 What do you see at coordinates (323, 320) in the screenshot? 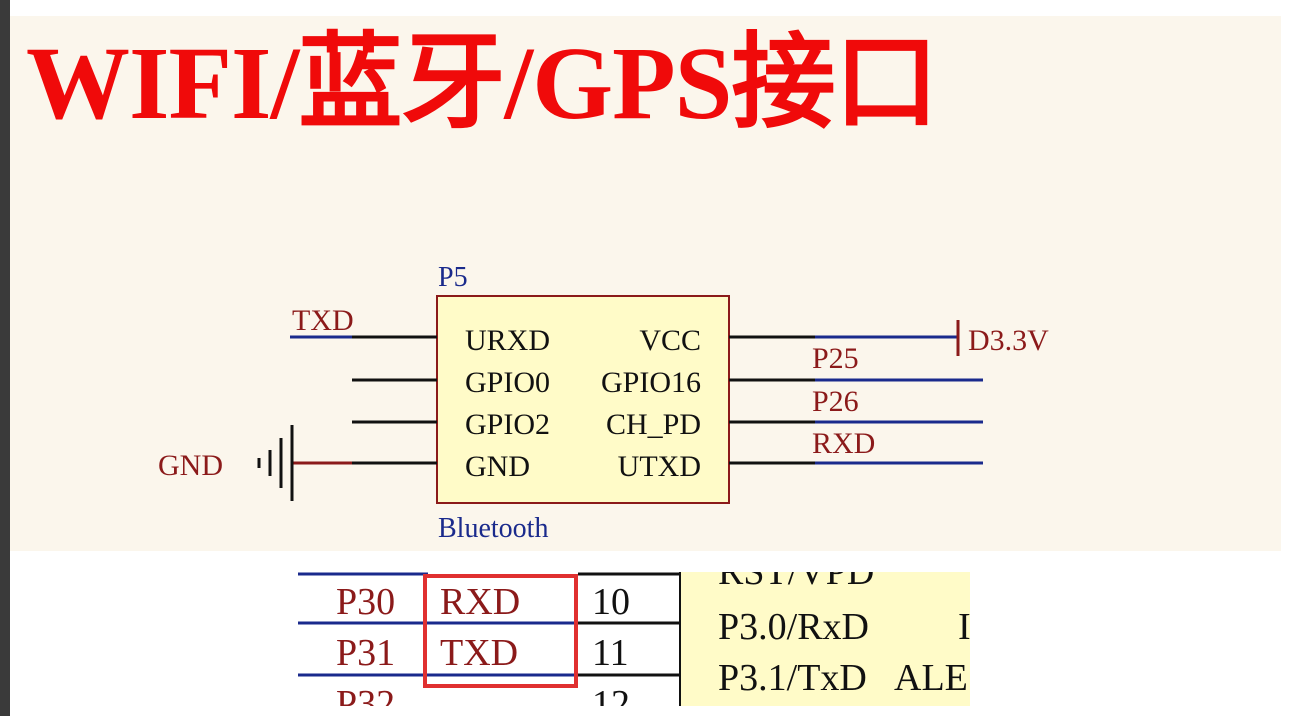
I see `net-label-txd: TXD` at bounding box center [323, 320].